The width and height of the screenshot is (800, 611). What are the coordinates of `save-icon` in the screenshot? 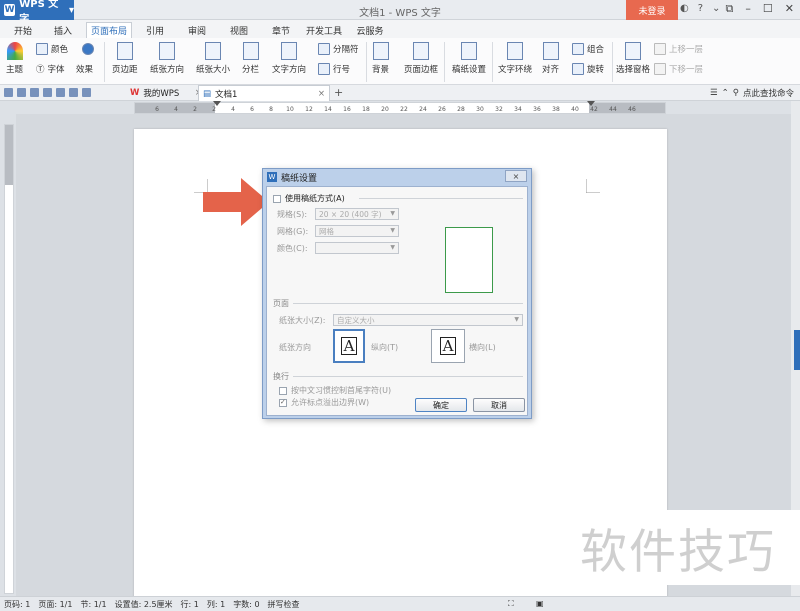 It's located at (21, 92).